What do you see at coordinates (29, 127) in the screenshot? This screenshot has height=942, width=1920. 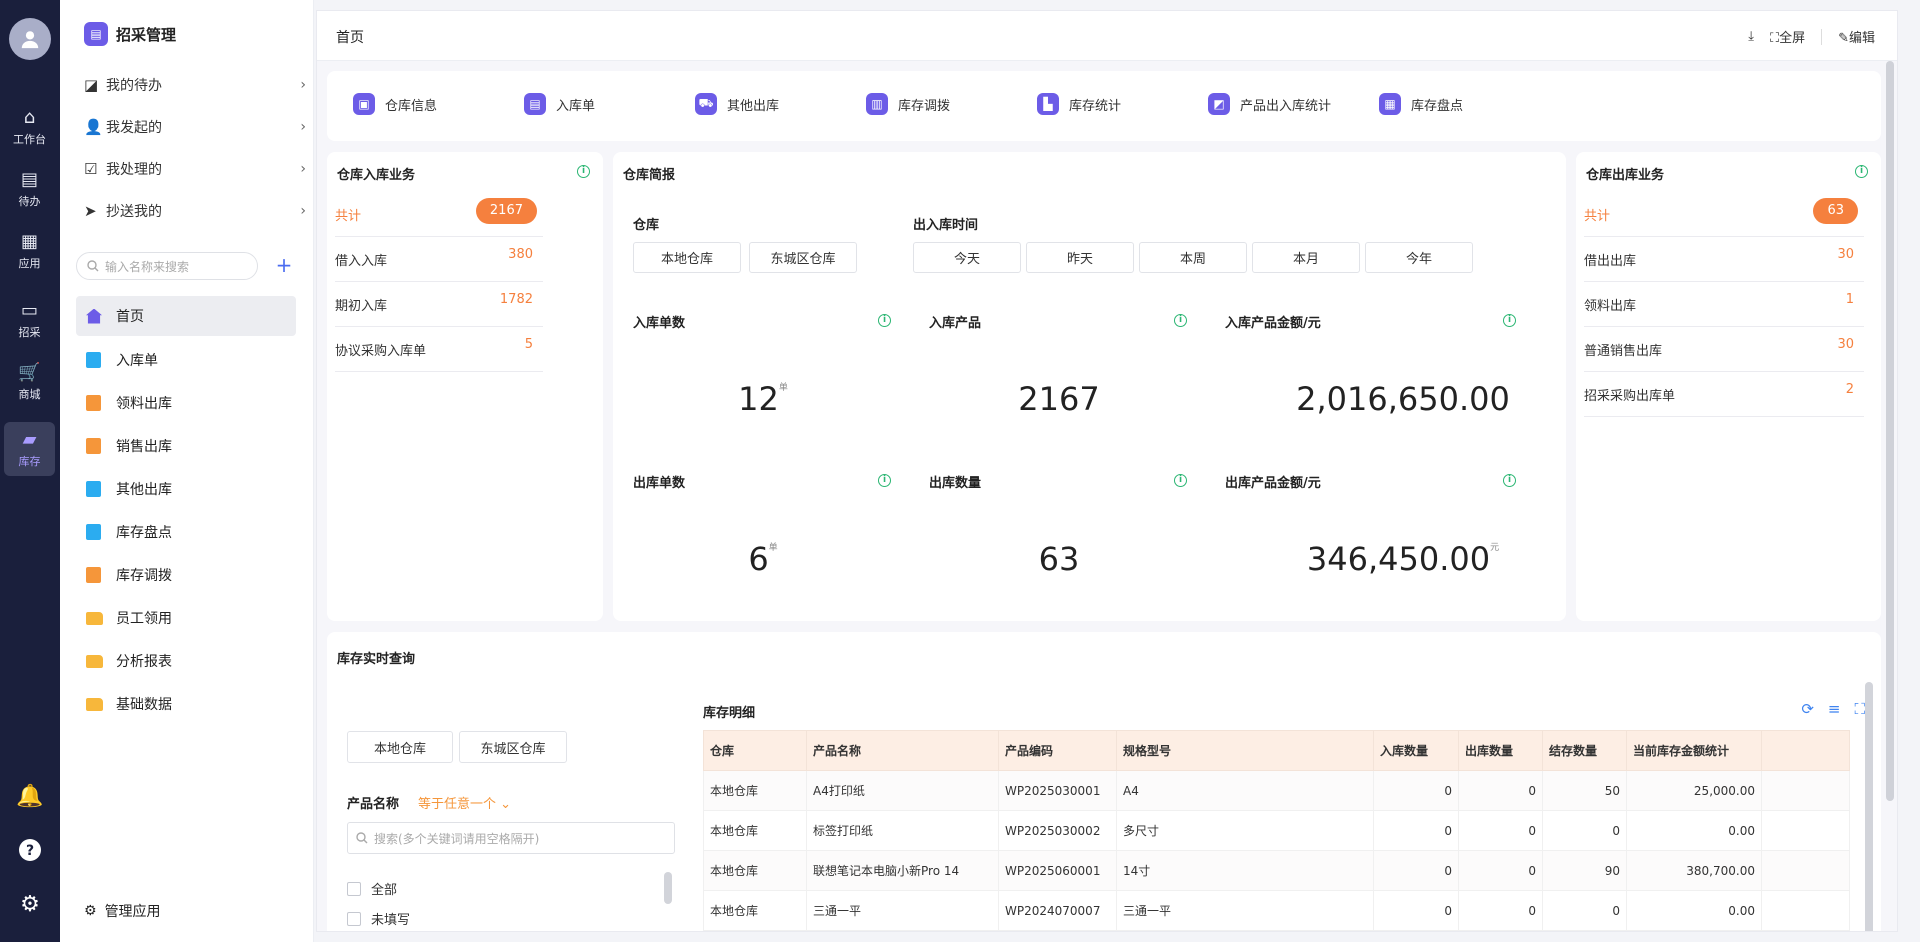 I see `rail-item-workbench: ⌂ 工作台` at bounding box center [29, 127].